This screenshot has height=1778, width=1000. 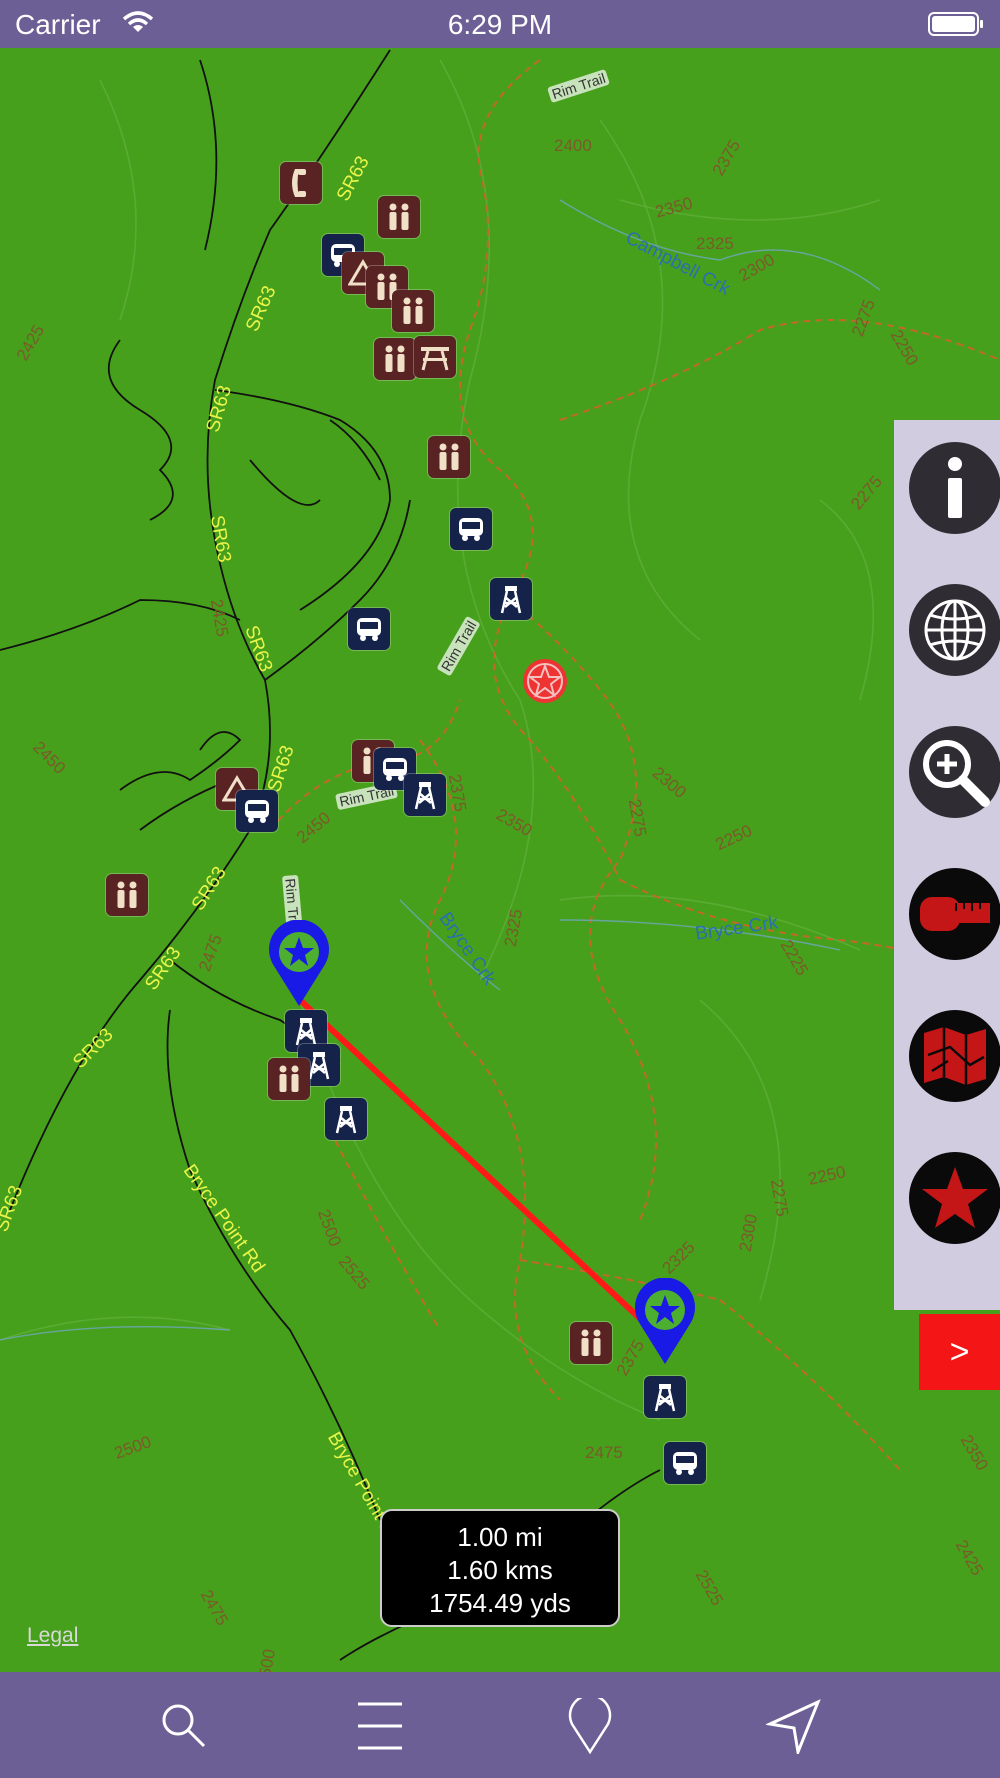 I want to click on globe-icon, so click(x=955, y=630).